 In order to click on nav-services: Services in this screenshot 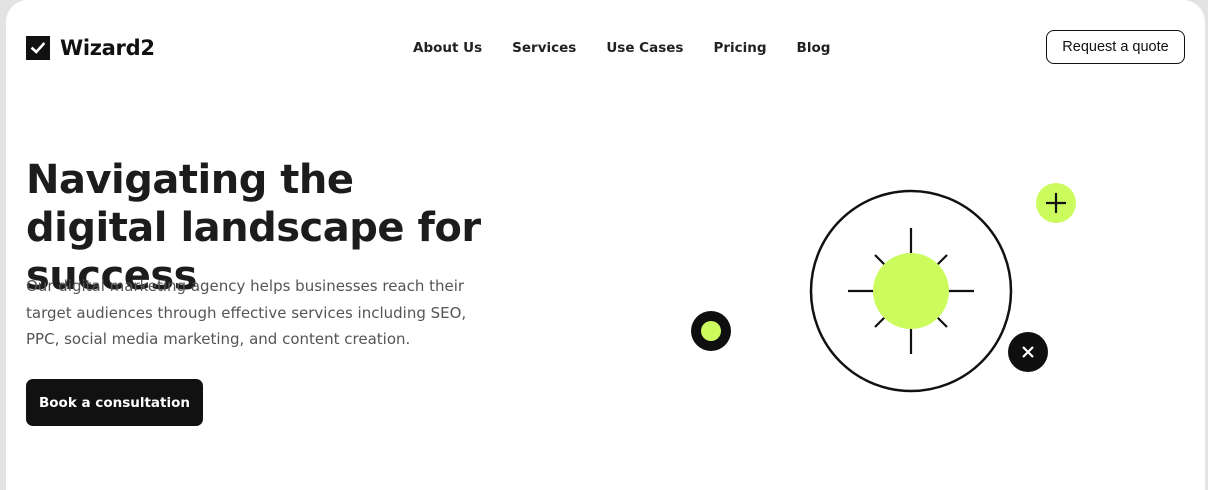, I will do `click(544, 48)`.